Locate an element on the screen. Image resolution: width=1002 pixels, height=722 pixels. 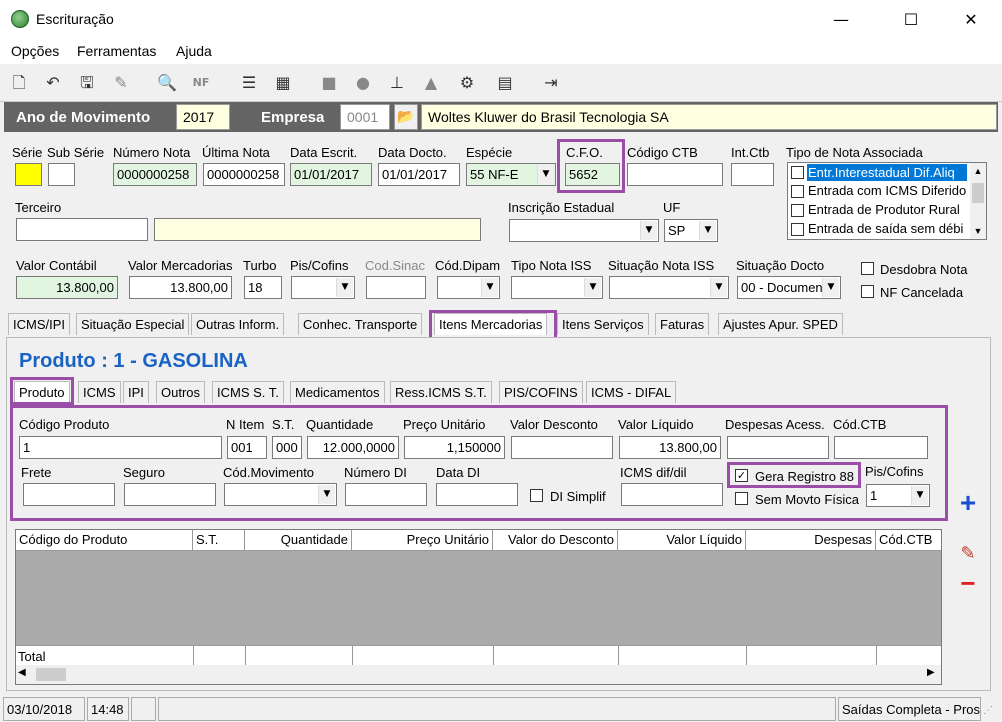
tipo-nota-item-1: Entrada com ICMS Diferido is located at coordinates (888, 190).